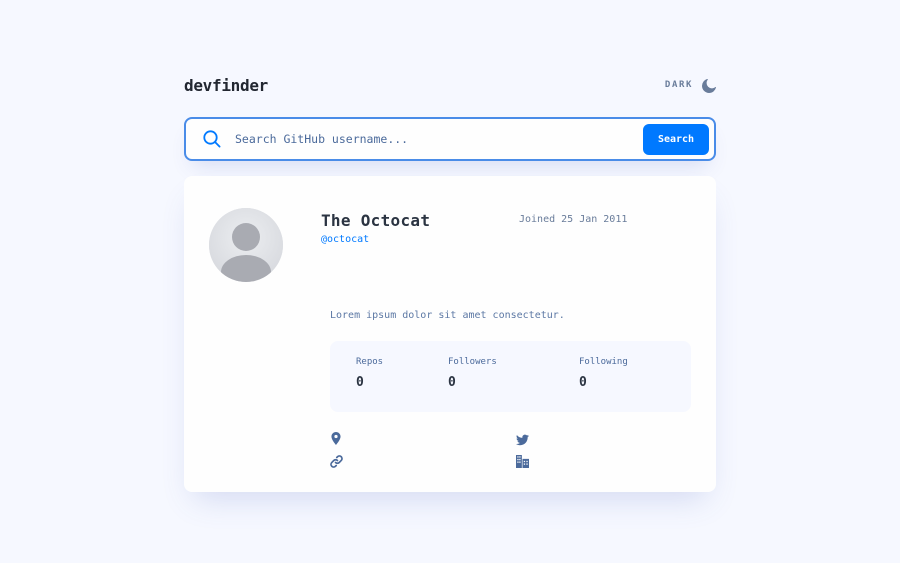 This screenshot has height=563, width=900. Describe the element at coordinates (212, 139) in the screenshot. I see `search-icon` at that location.